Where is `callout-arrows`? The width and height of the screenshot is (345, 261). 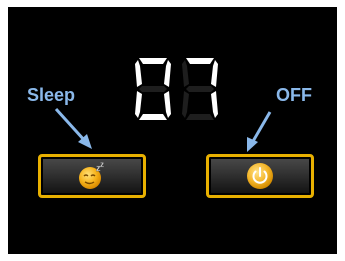 callout-arrows is located at coordinates (163, 129).